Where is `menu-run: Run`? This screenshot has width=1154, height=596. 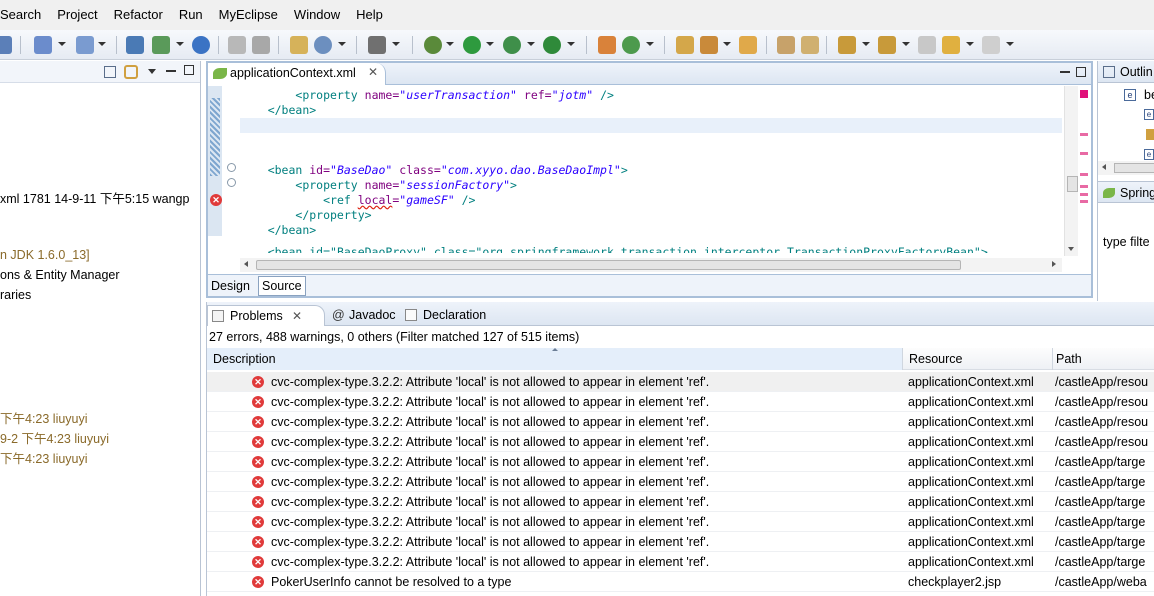 menu-run: Run is located at coordinates (191, 15).